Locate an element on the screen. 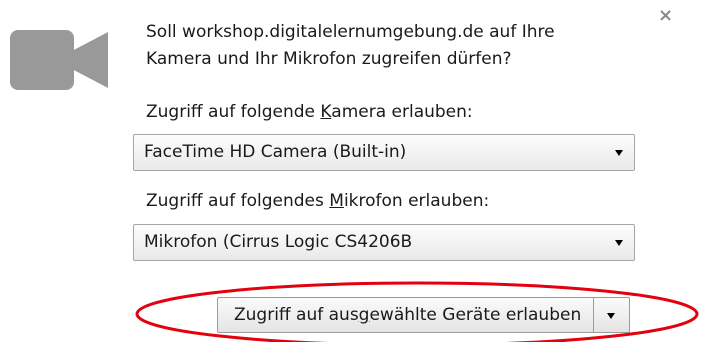 This screenshot has width=701, height=342. camera-select: FaceTime HD Camera (Built-in) is located at coordinates (384, 152).